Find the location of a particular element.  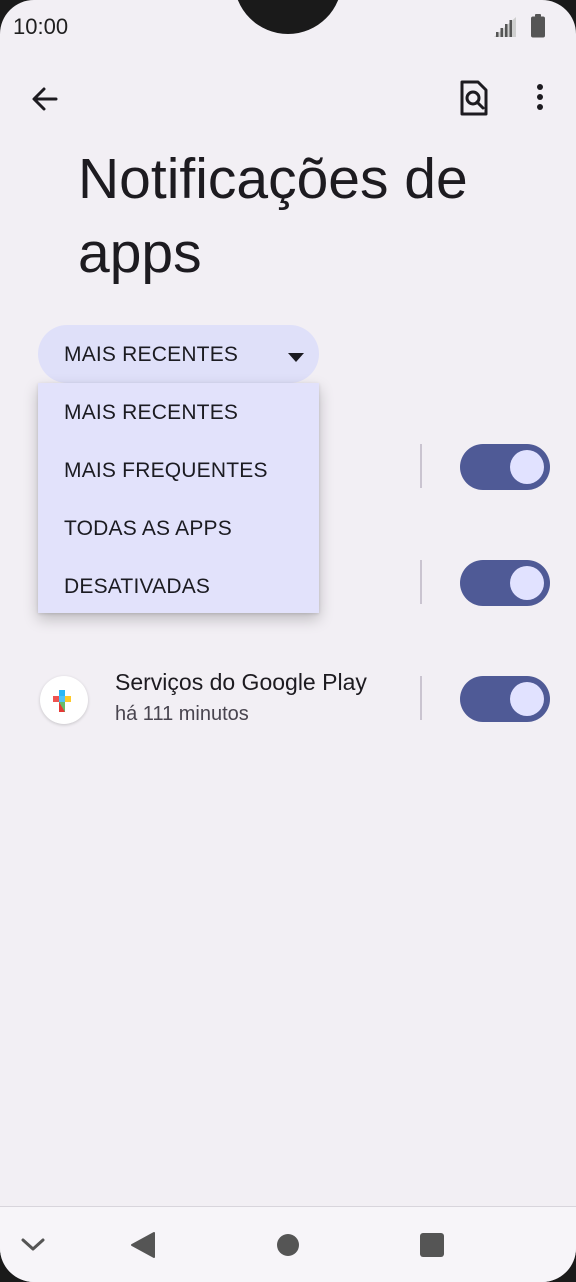

chevron-down-icon is located at coordinates (33, 1244).